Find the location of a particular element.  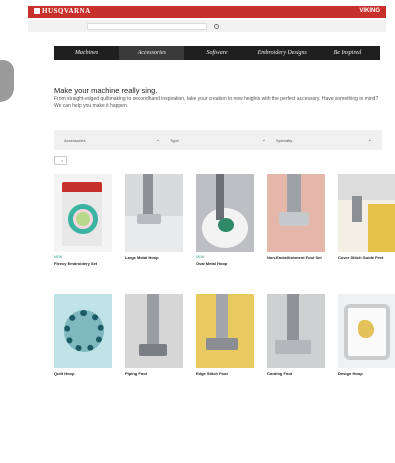

filter-label: Type is located at coordinates (174, 140).